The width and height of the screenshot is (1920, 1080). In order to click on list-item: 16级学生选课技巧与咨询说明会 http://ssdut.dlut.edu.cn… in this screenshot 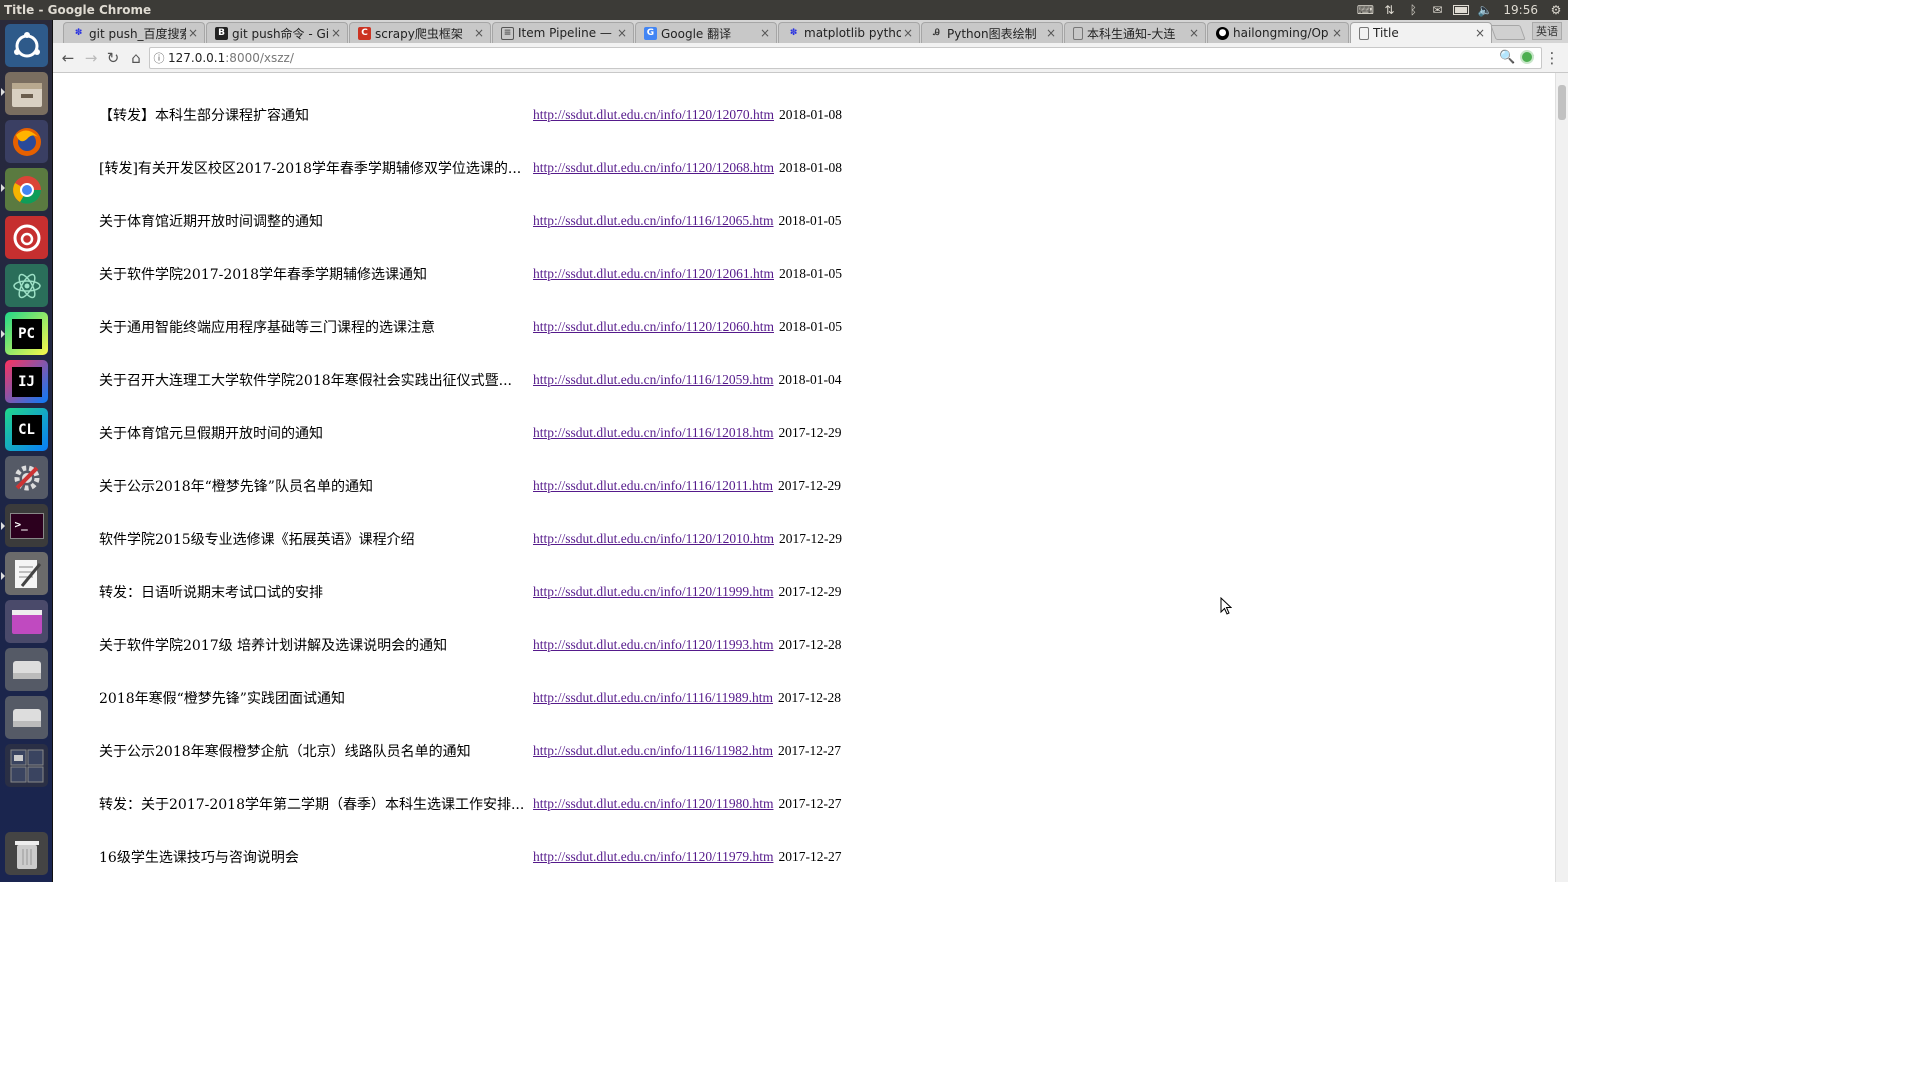, I will do `click(470, 857)`.